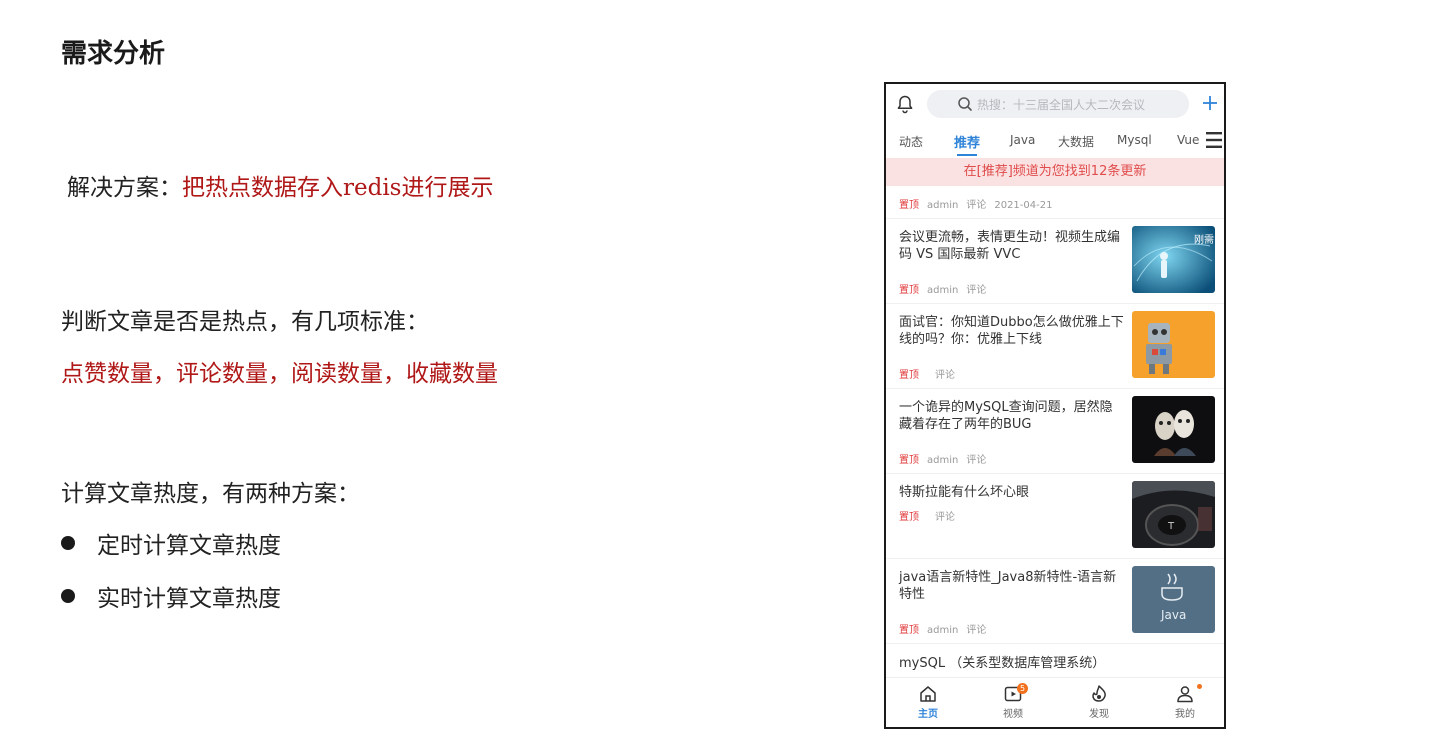 This screenshot has width=1431, height=751. Describe the element at coordinates (1214, 140) in the screenshot. I see `menu-icon` at that location.